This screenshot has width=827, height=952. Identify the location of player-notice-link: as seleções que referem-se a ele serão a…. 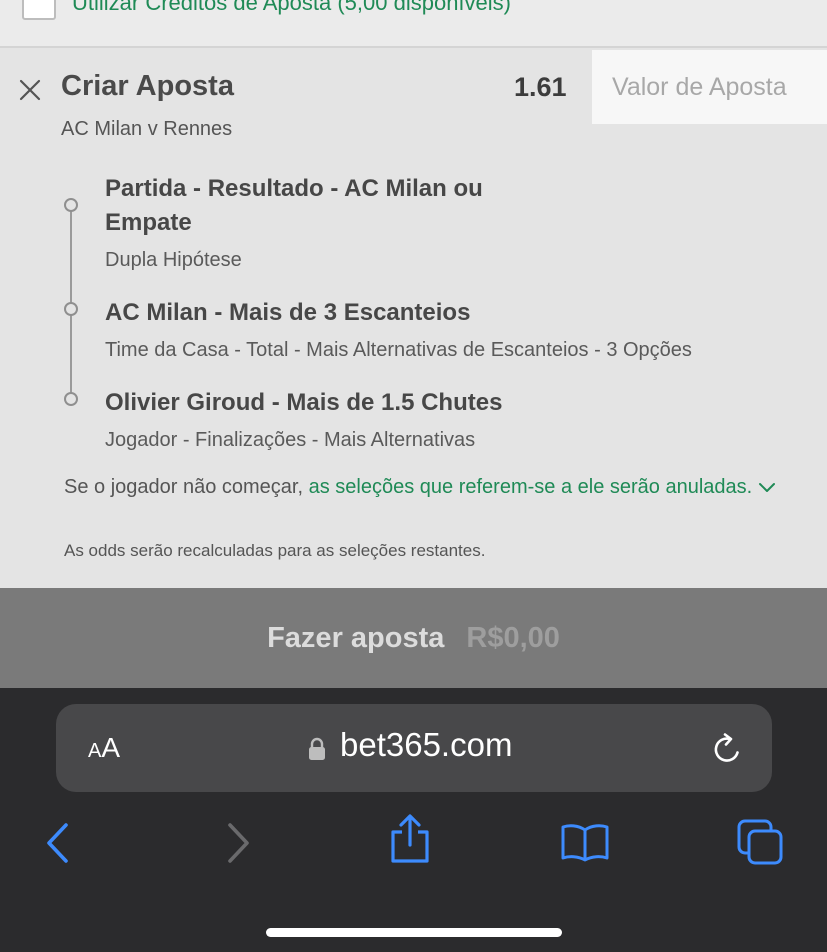
(531, 487).